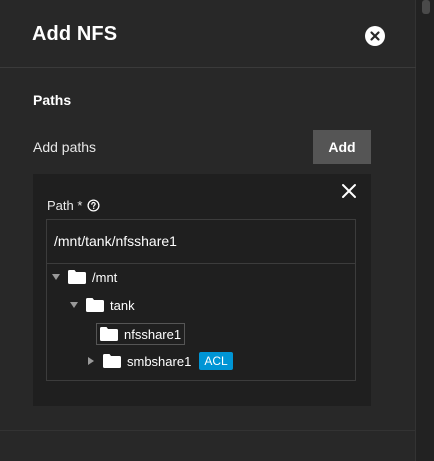 The image size is (434, 461). Describe the element at coordinates (91, 361) in the screenshot. I see `caret-right-icon` at that location.